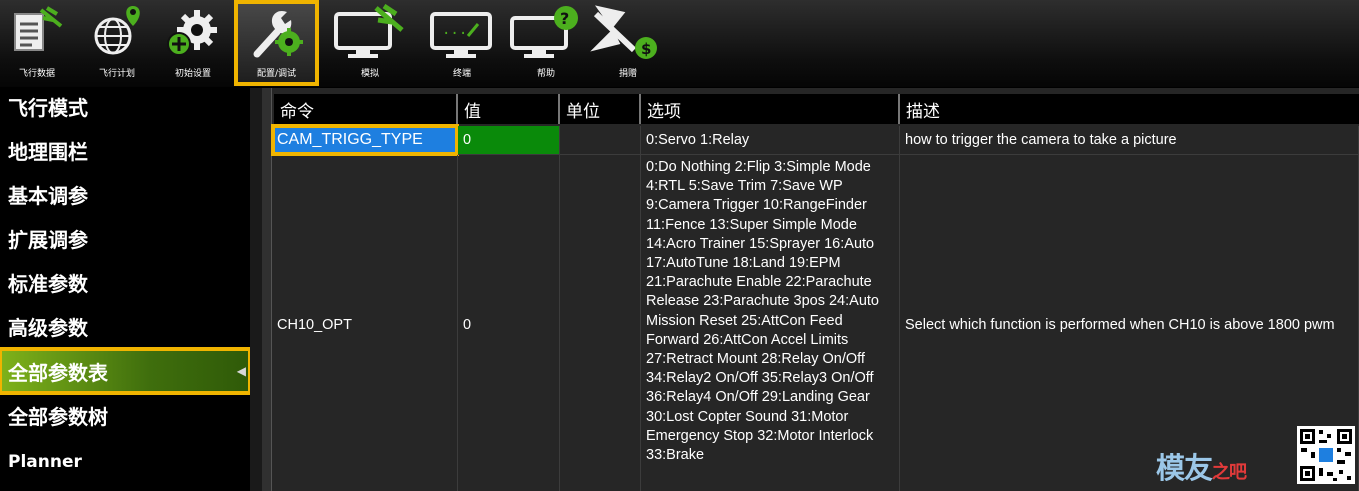  Describe the element at coordinates (278, 34) in the screenshot. I see `config-tuning-wrench-icon` at that location.